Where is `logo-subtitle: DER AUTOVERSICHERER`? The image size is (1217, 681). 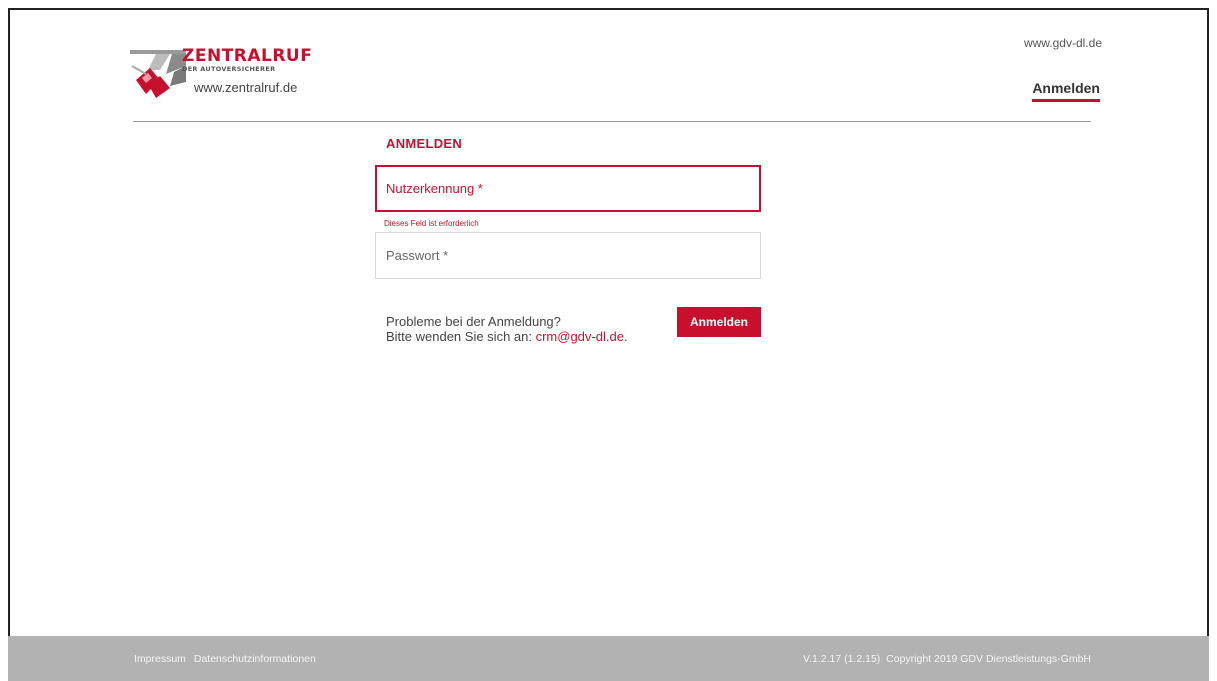 logo-subtitle: DER AUTOVERSICHERER is located at coordinates (229, 69).